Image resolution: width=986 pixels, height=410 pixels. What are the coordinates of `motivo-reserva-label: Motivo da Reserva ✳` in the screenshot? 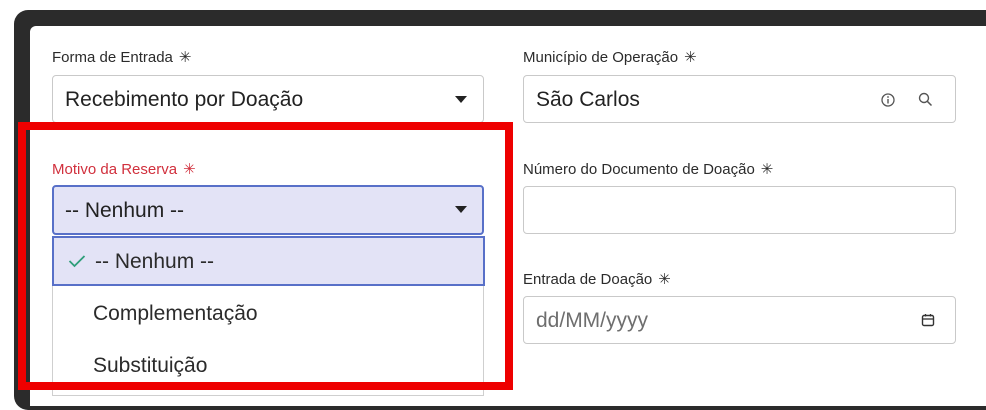 It's located at (124, 169).